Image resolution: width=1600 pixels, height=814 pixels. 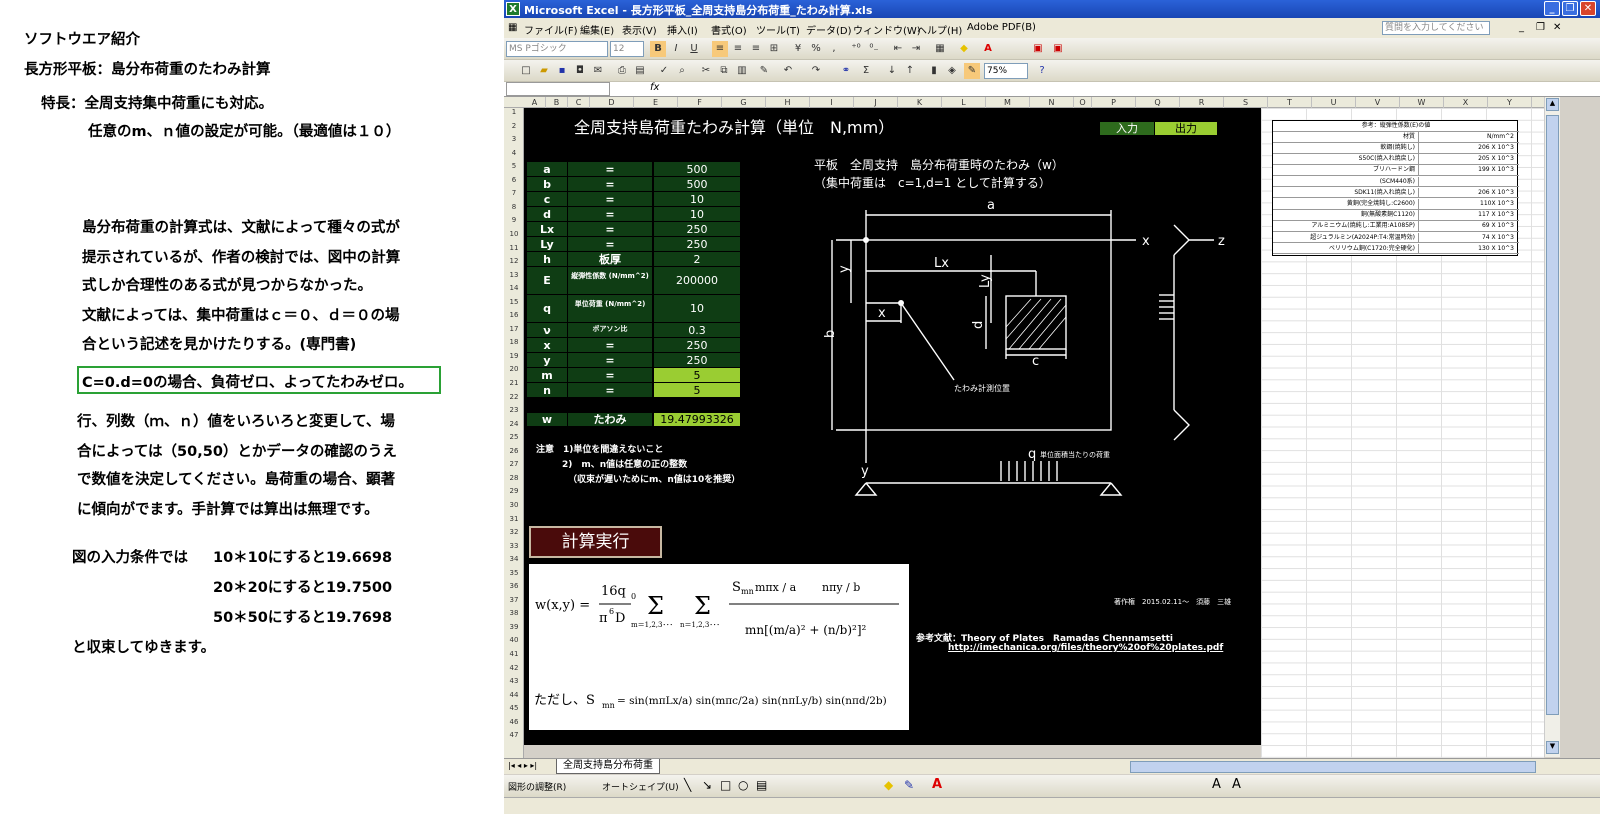 What do you see at coordinates (1588, 8) in the screenshot?
I see `close-button: ✕` at bounding box center [1588, 8].